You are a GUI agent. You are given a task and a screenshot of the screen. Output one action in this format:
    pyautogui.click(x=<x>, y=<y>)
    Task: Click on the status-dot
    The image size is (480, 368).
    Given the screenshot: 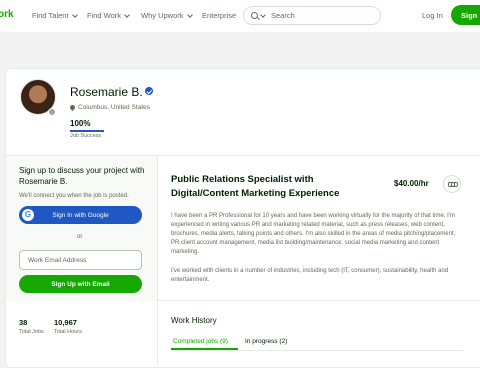 What is the action you would take?
    pyautogui.click(x=52, y=112)
    